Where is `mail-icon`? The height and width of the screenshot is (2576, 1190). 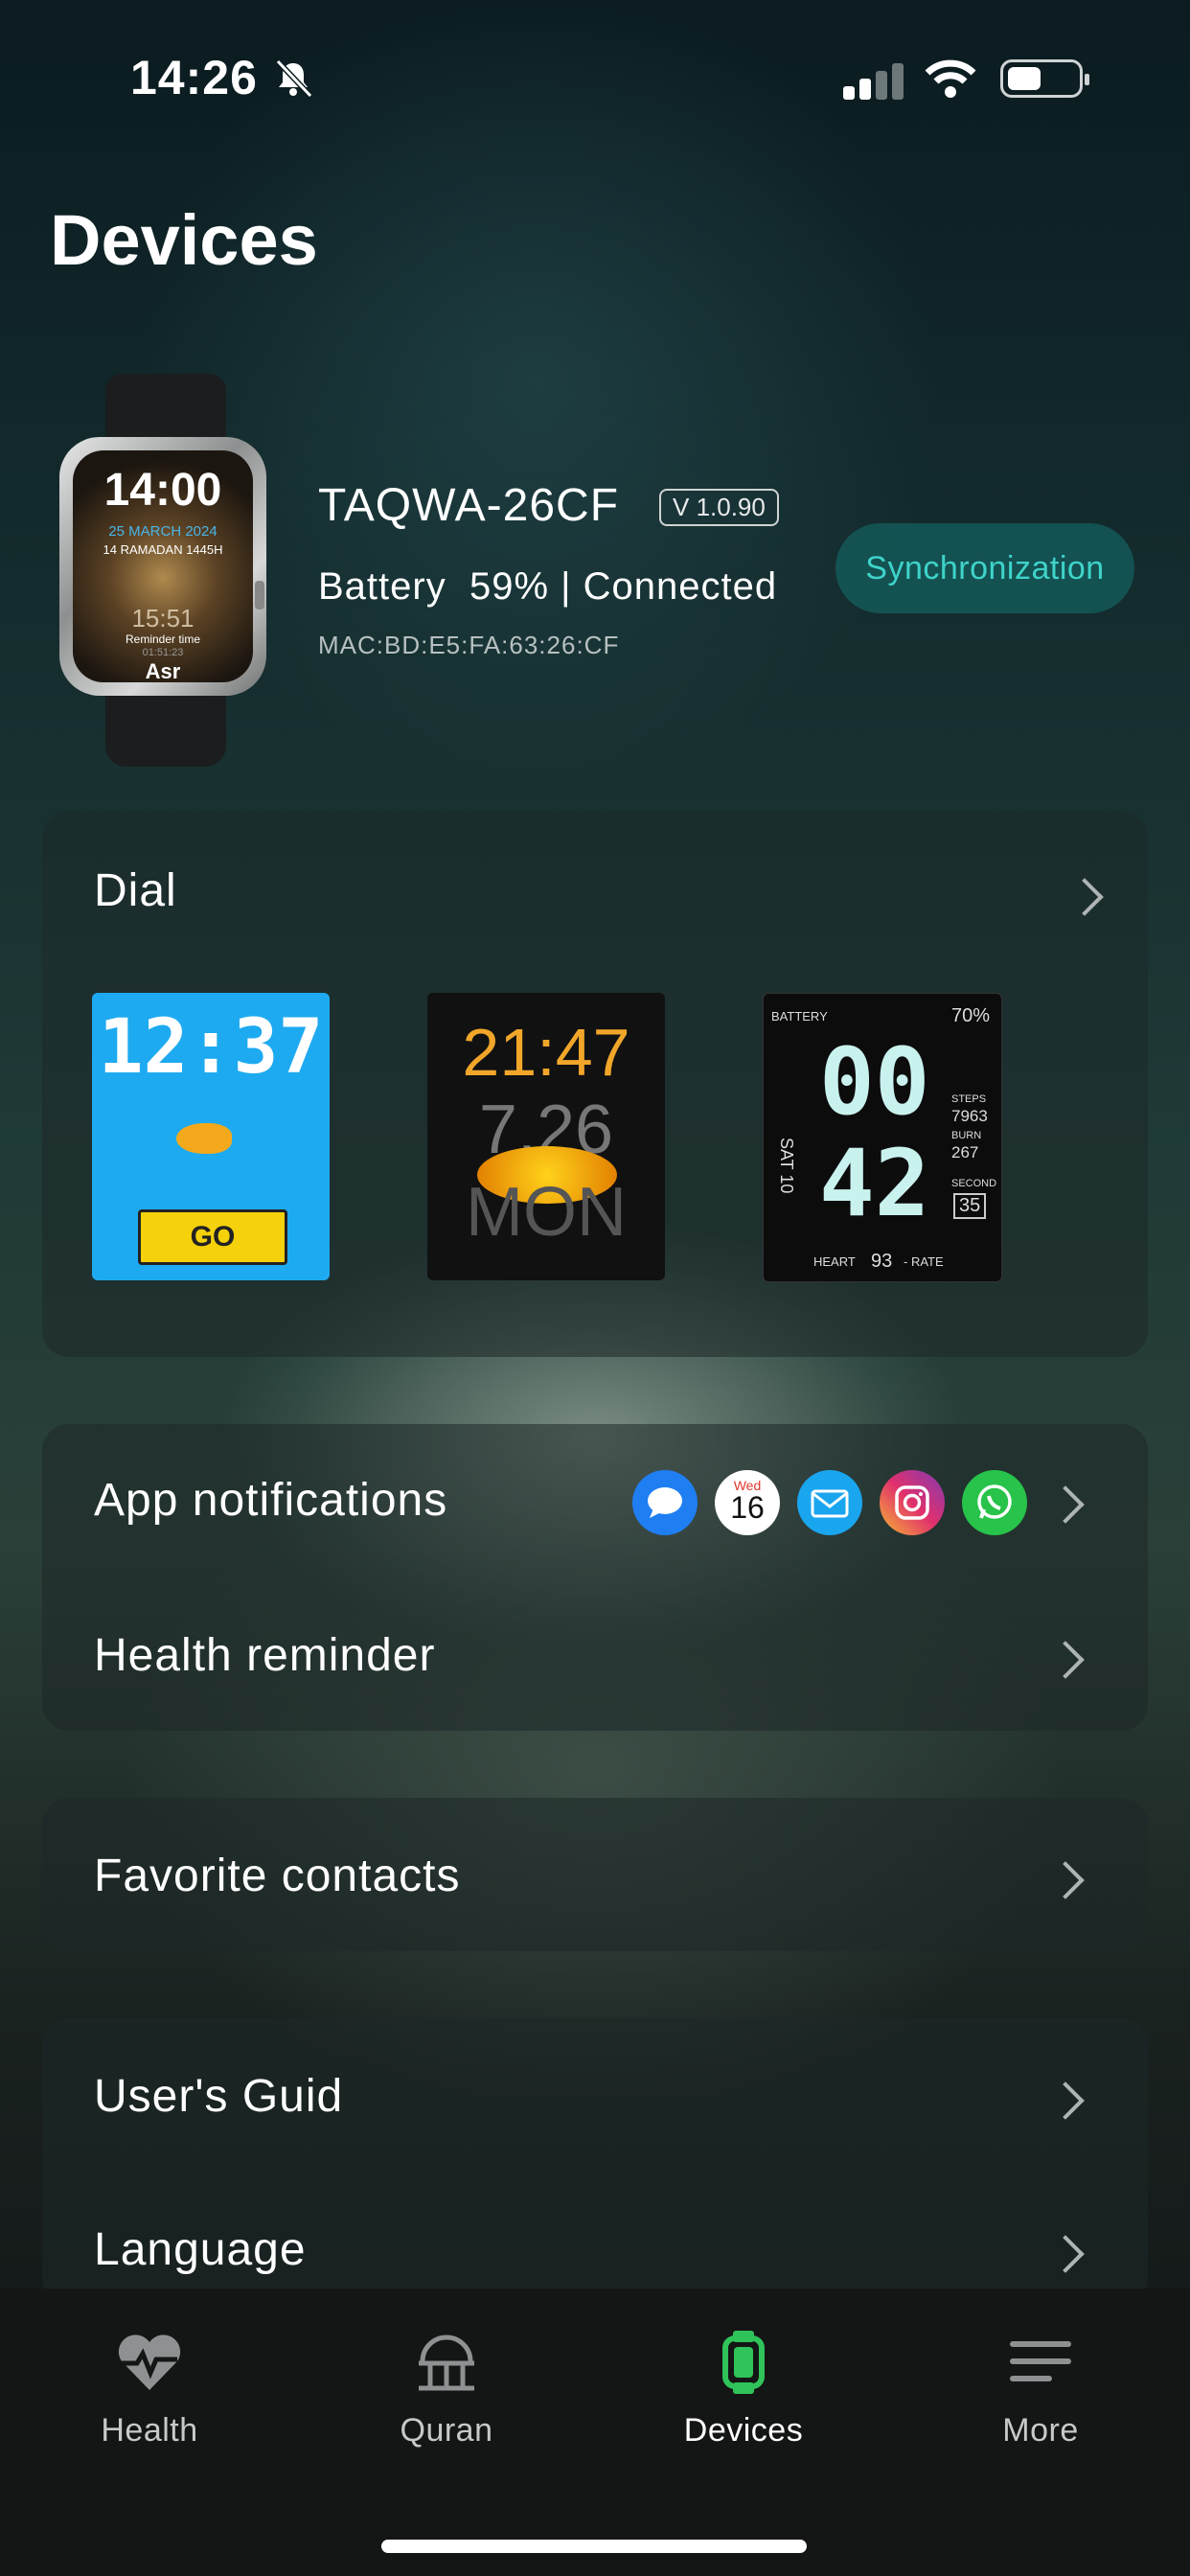 mail-icon is located at coordinates (829, 1502).